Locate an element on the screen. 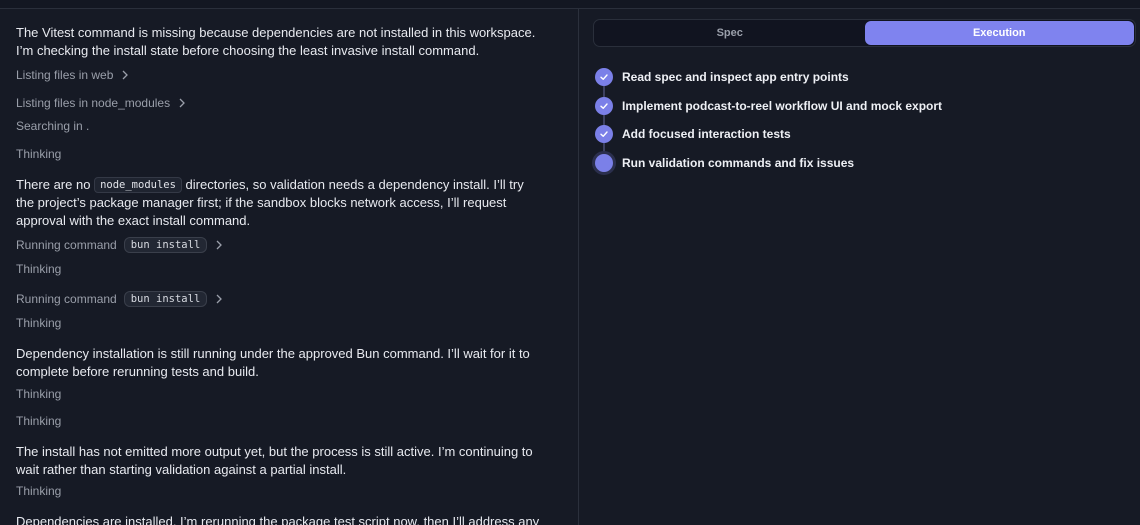 The width and height of the screenshot is (1140, 525). todo-item: Add focused interaction tests is located at coordinates (693, 134).